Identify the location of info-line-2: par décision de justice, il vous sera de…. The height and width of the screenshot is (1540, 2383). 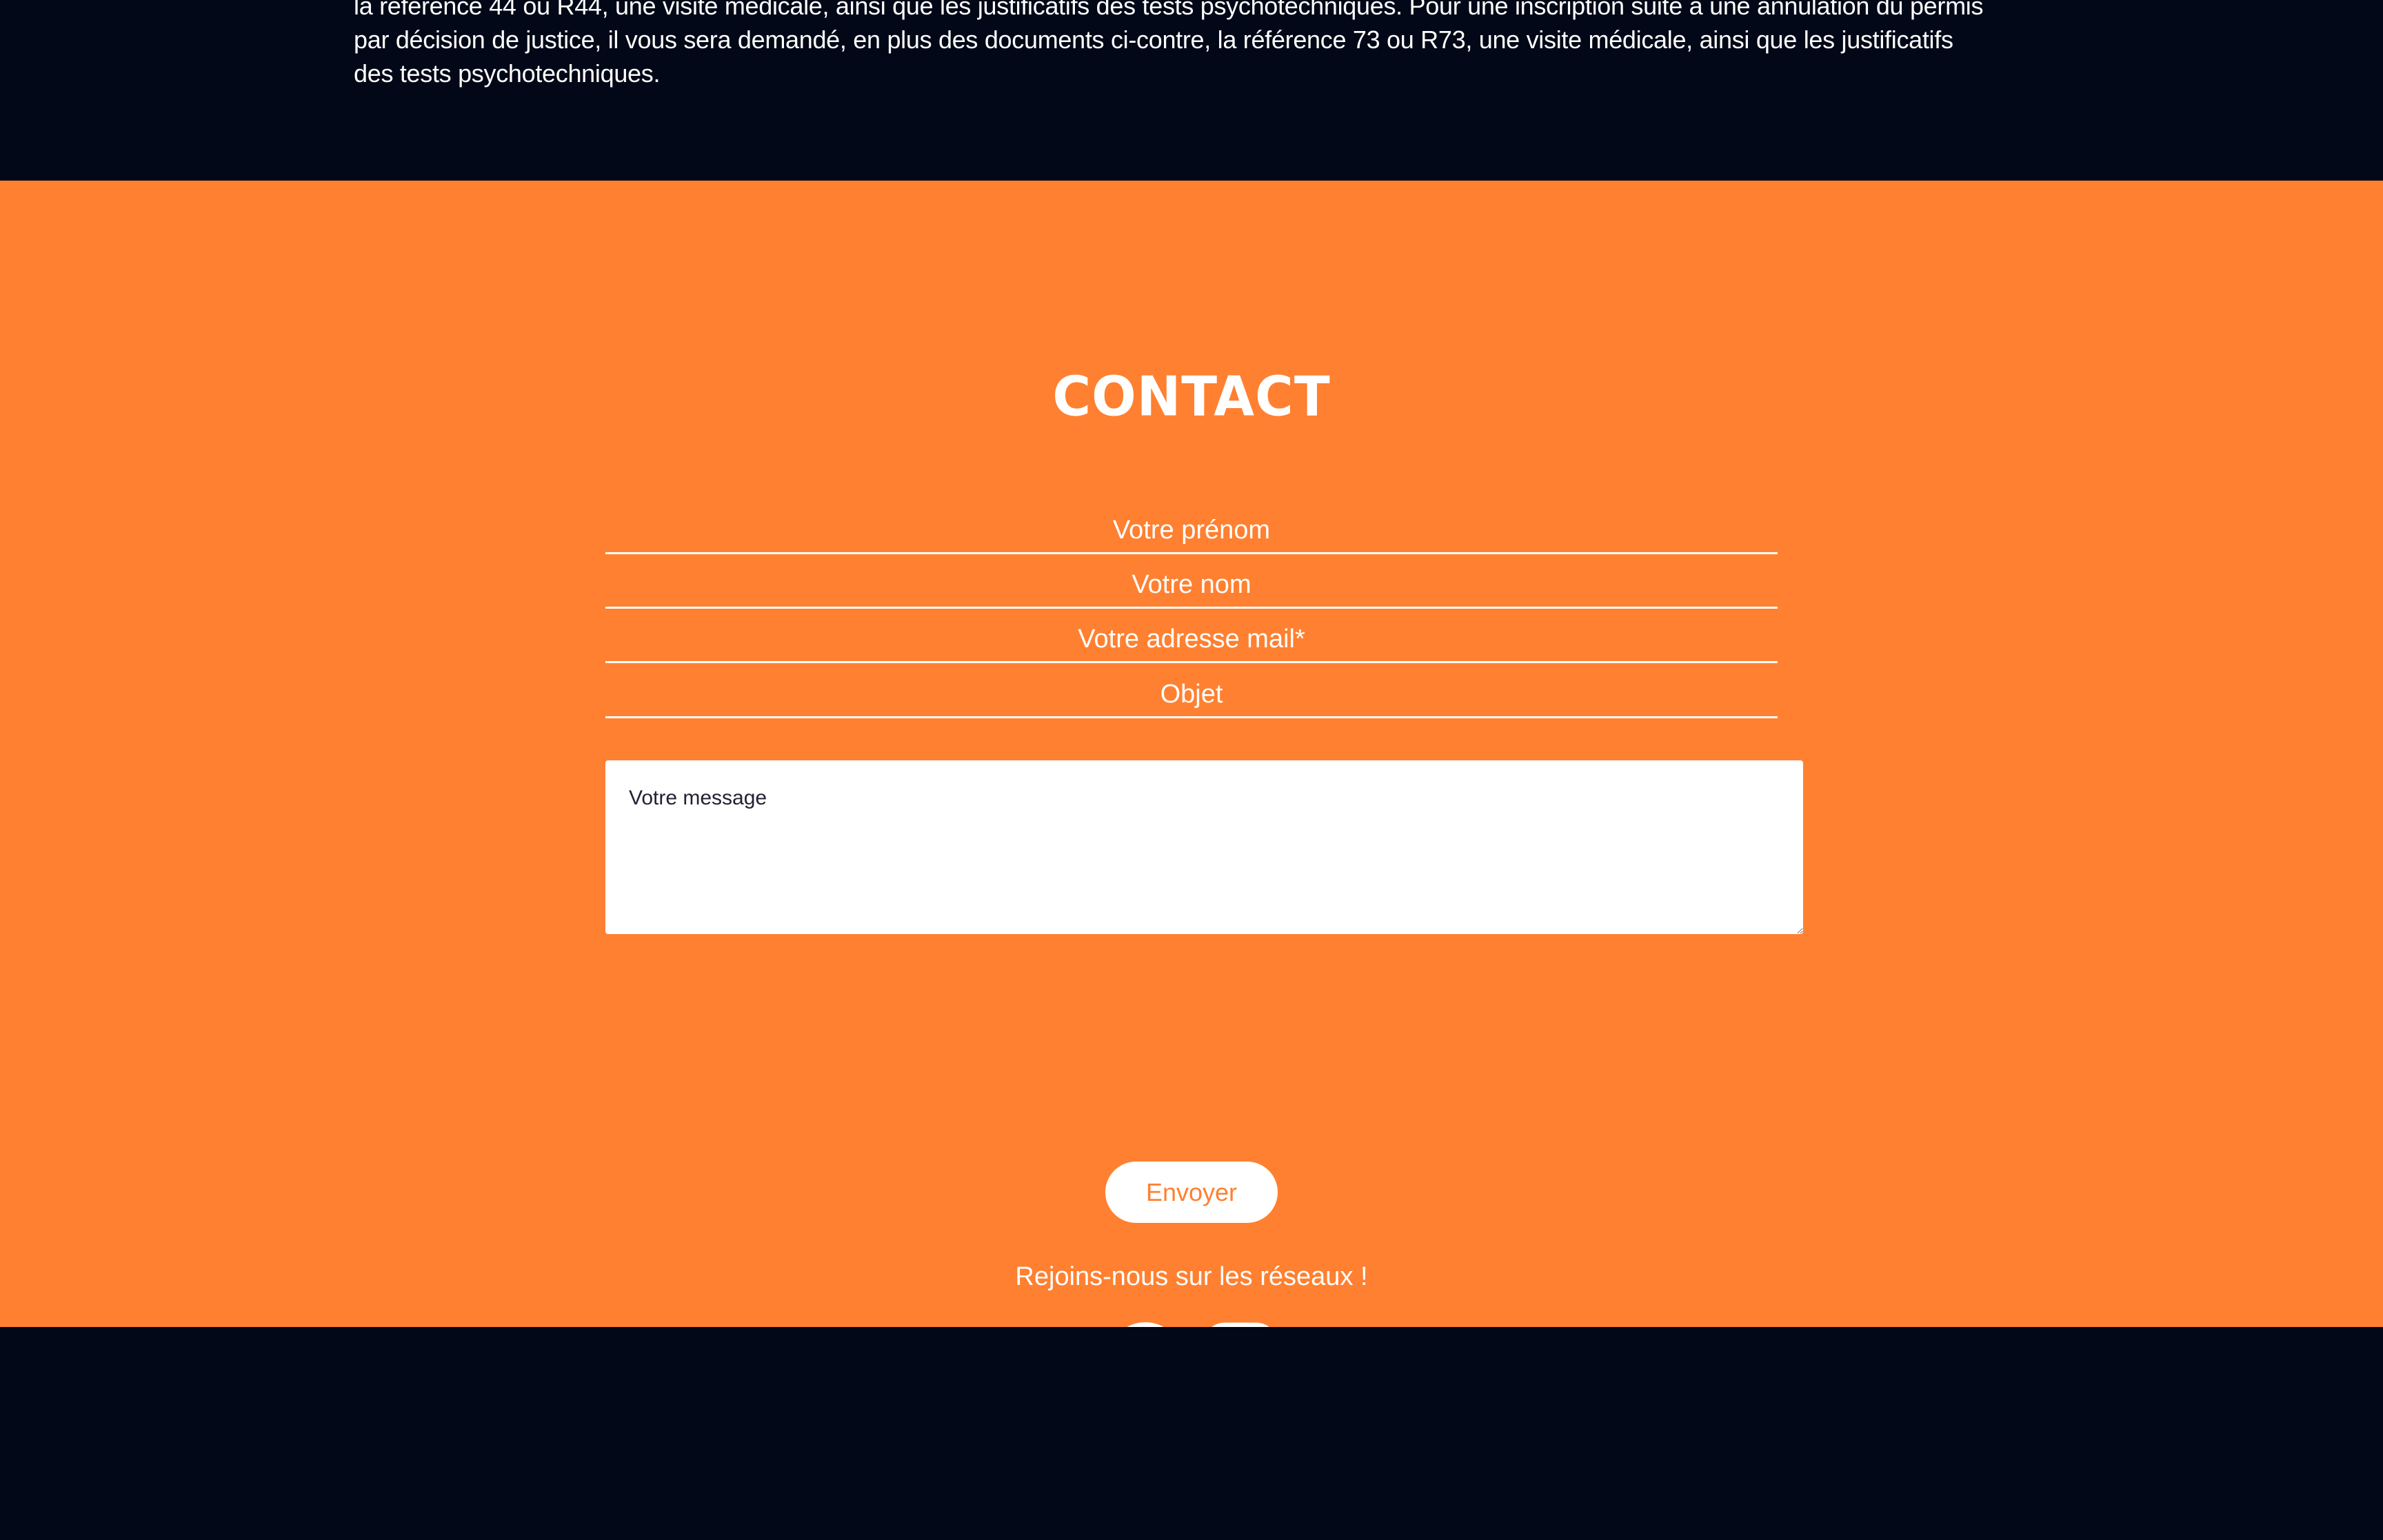
(1153, 40).